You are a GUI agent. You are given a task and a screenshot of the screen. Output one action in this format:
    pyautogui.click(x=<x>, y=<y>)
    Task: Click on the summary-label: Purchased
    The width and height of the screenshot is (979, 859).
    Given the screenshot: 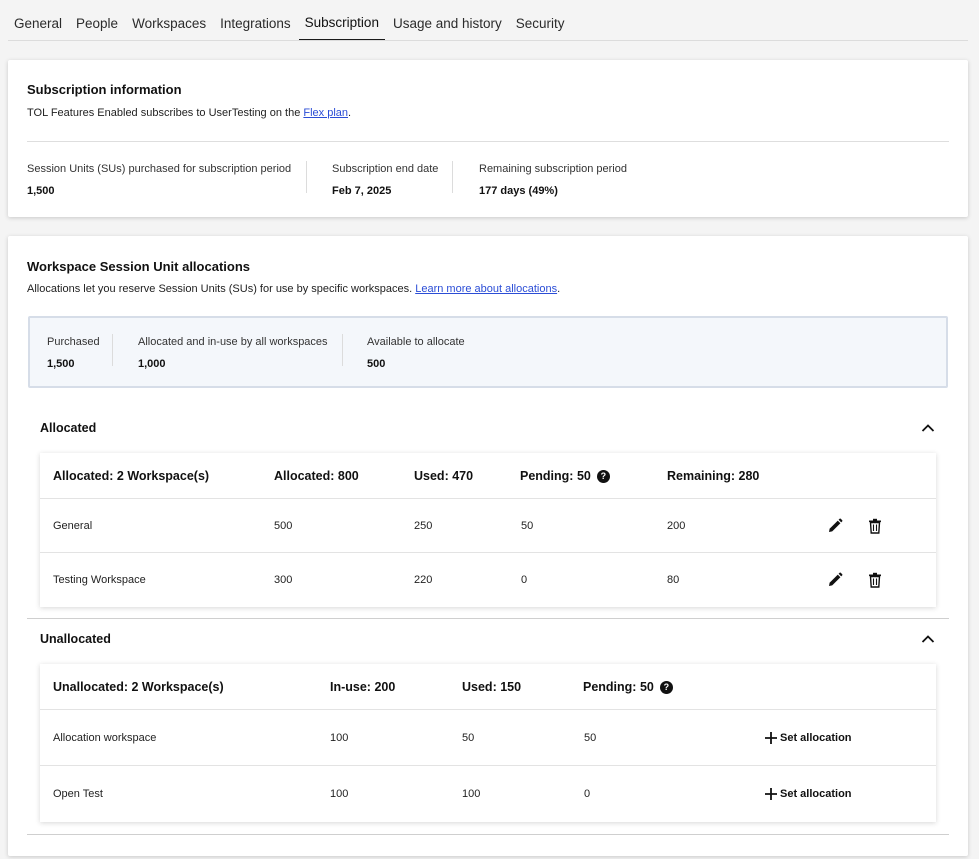 What is the action you would take?
    pyautogui.click(x=73, y=342)
    